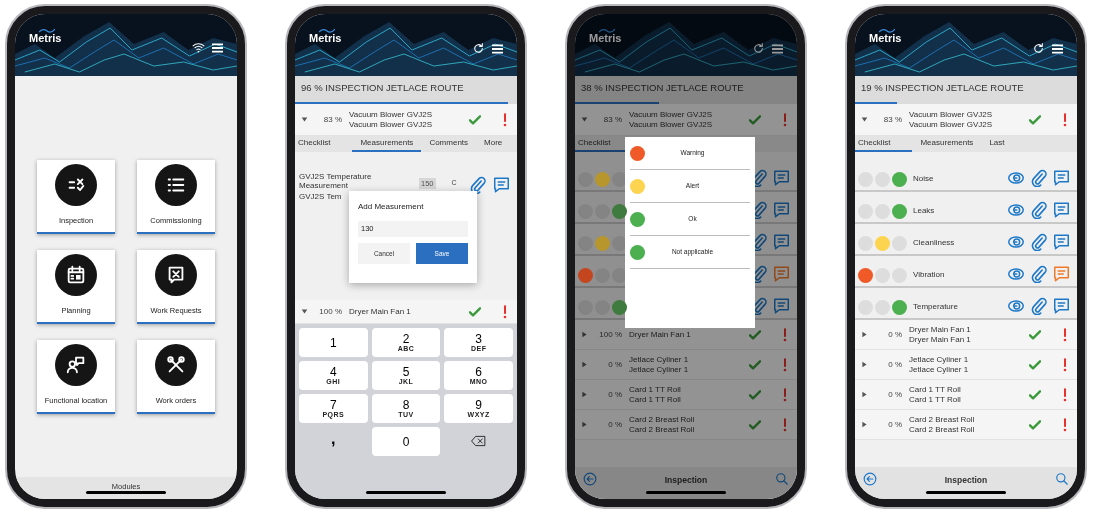  I want to click on tab: Last, so click(997, 144).